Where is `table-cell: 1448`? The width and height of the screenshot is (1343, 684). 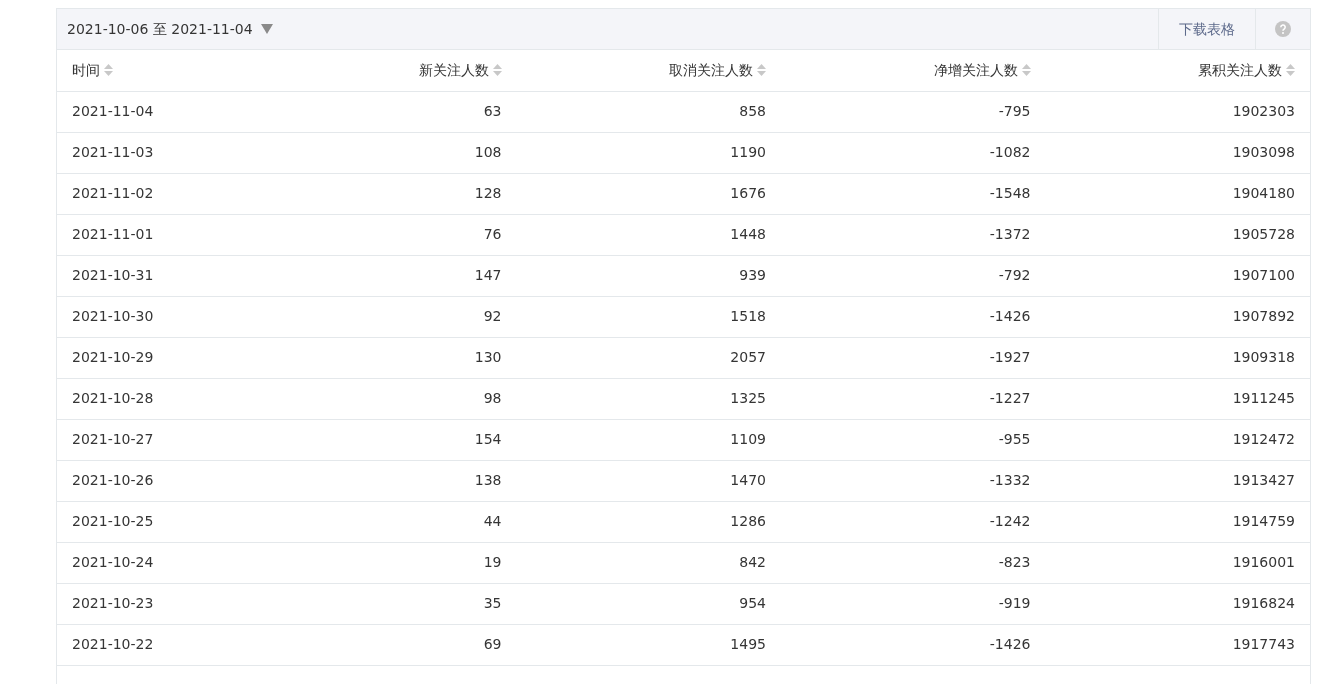 table-cell: 1448 is located at coordinates (748, 234).